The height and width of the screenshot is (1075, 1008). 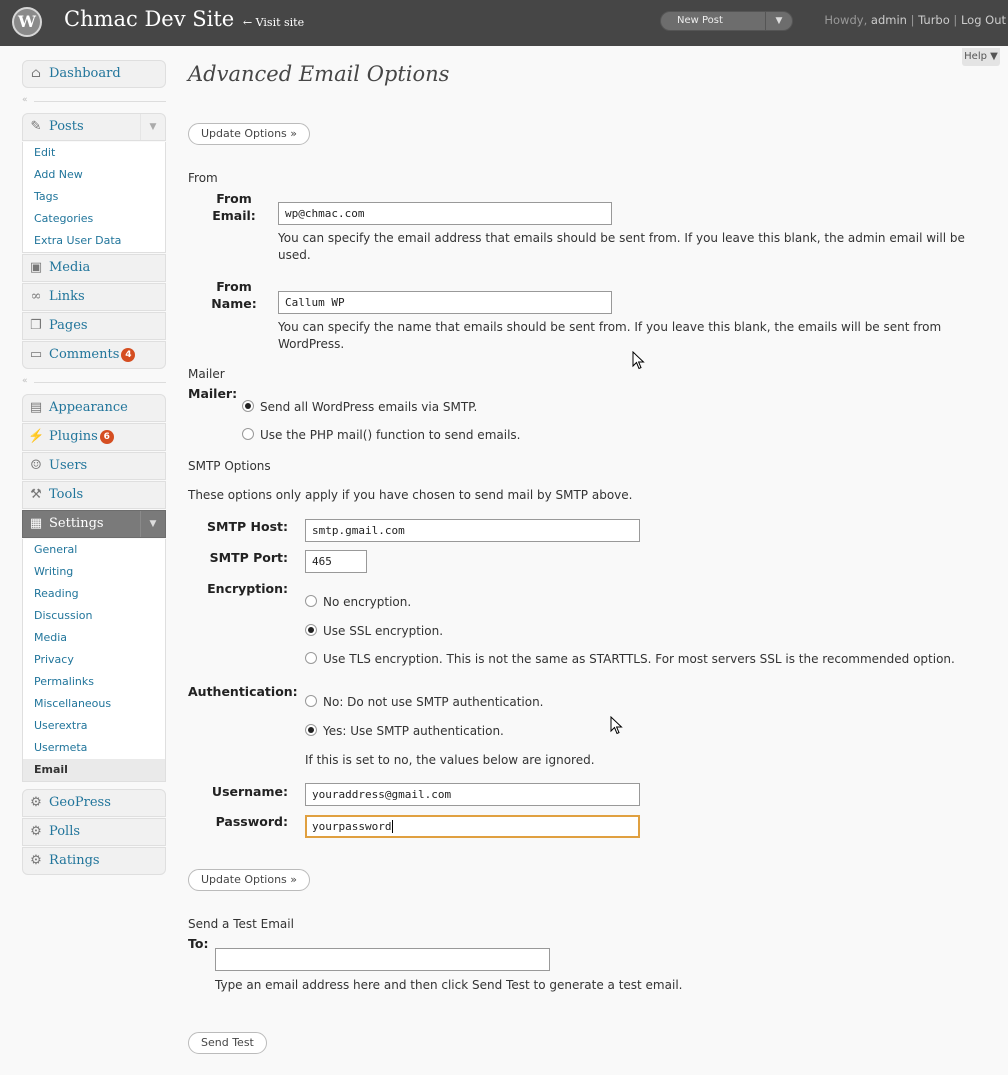 What do you see at coordinates (915, 20) in the screenshot?
I see `user-info: Howdy, admin | Turbo | Log Out` at bounding box center [915, 20].